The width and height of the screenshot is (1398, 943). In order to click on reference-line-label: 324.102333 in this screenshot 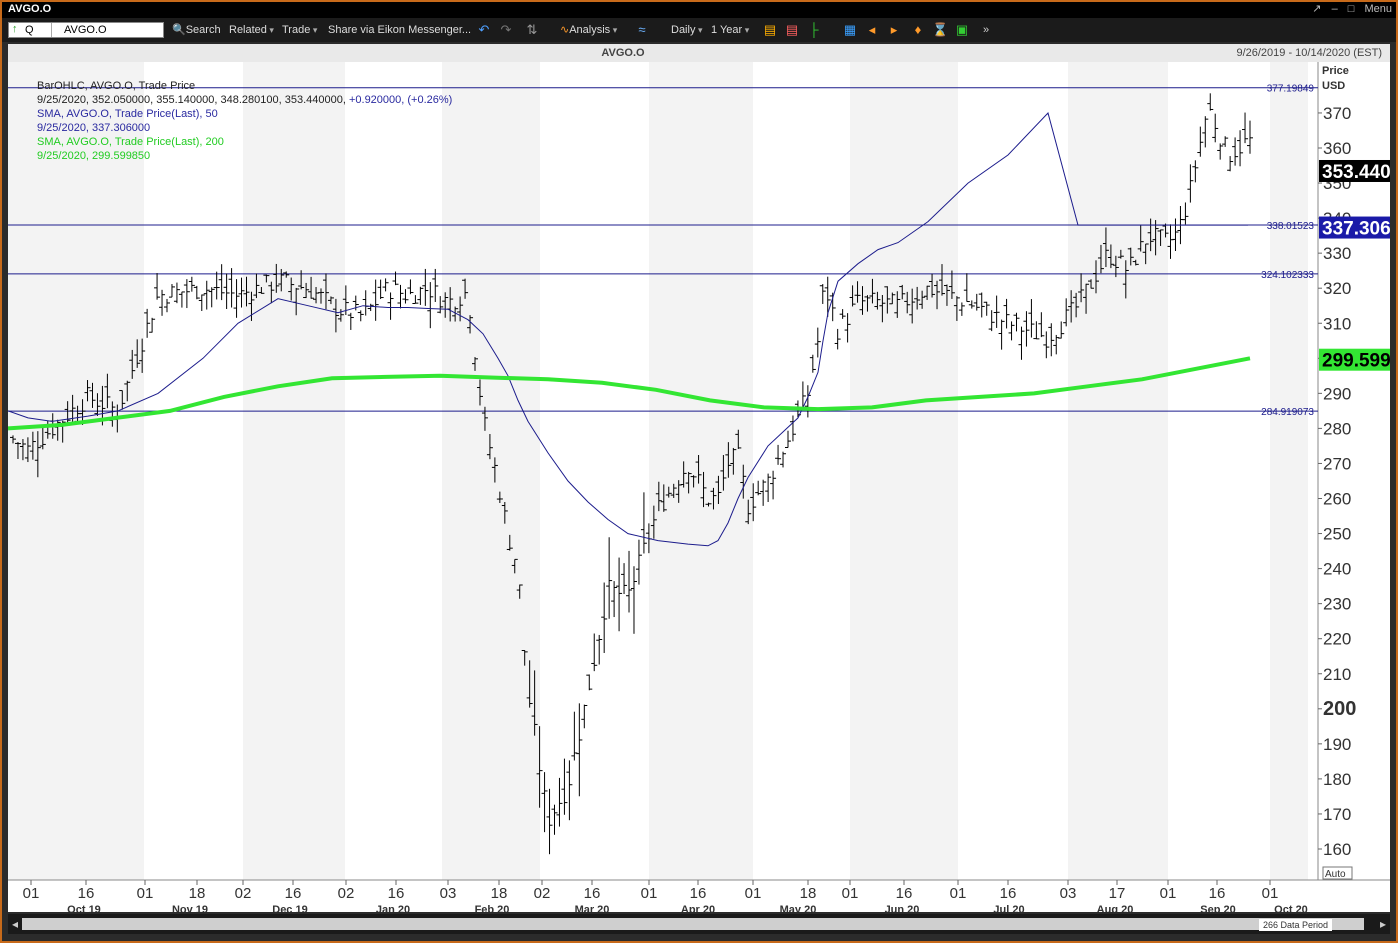, I will do `click(1287, 275)`.